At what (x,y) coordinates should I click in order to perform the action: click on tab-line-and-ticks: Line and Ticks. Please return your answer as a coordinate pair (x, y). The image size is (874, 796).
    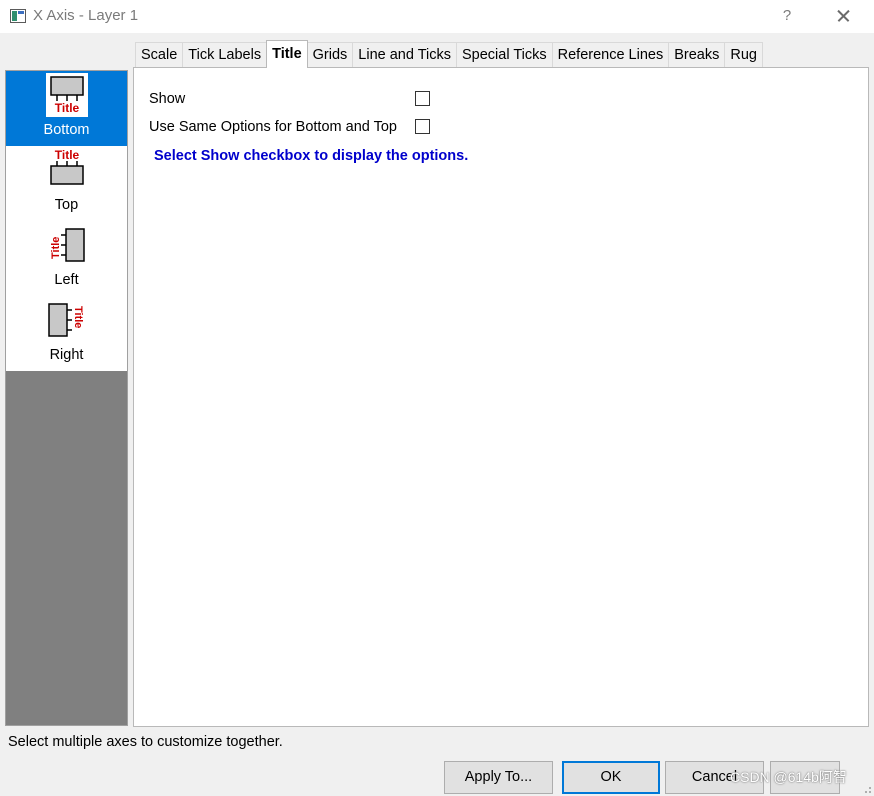
    Looking at the image, I should click on (404, 55).